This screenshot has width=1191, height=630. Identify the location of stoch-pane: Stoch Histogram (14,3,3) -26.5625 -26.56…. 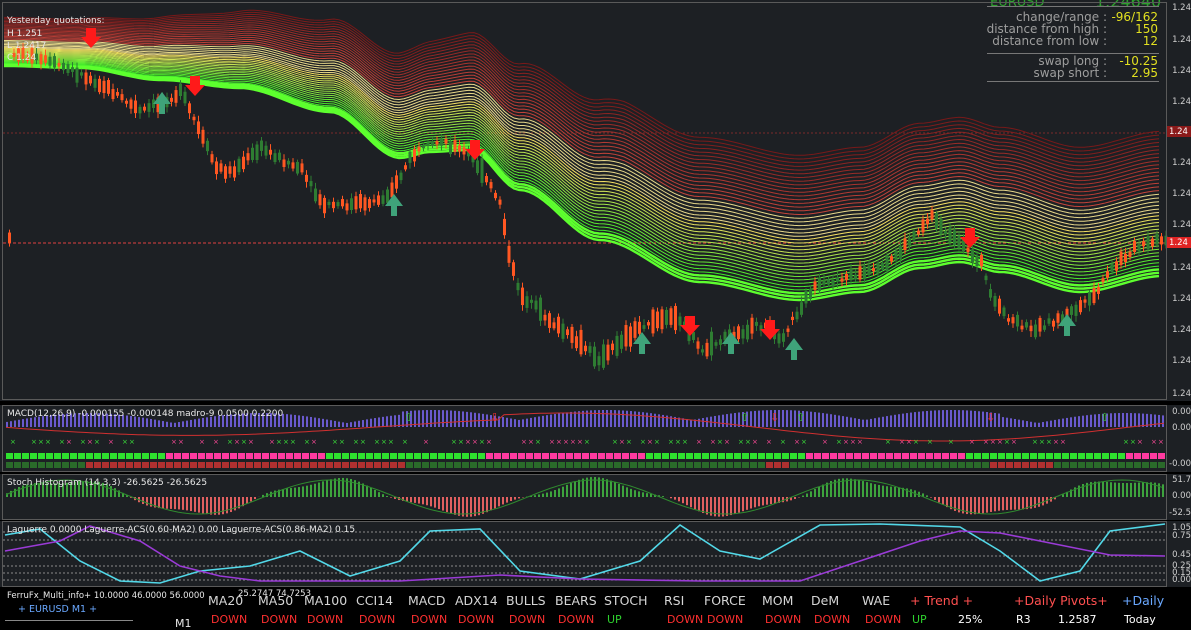
(595, 497).